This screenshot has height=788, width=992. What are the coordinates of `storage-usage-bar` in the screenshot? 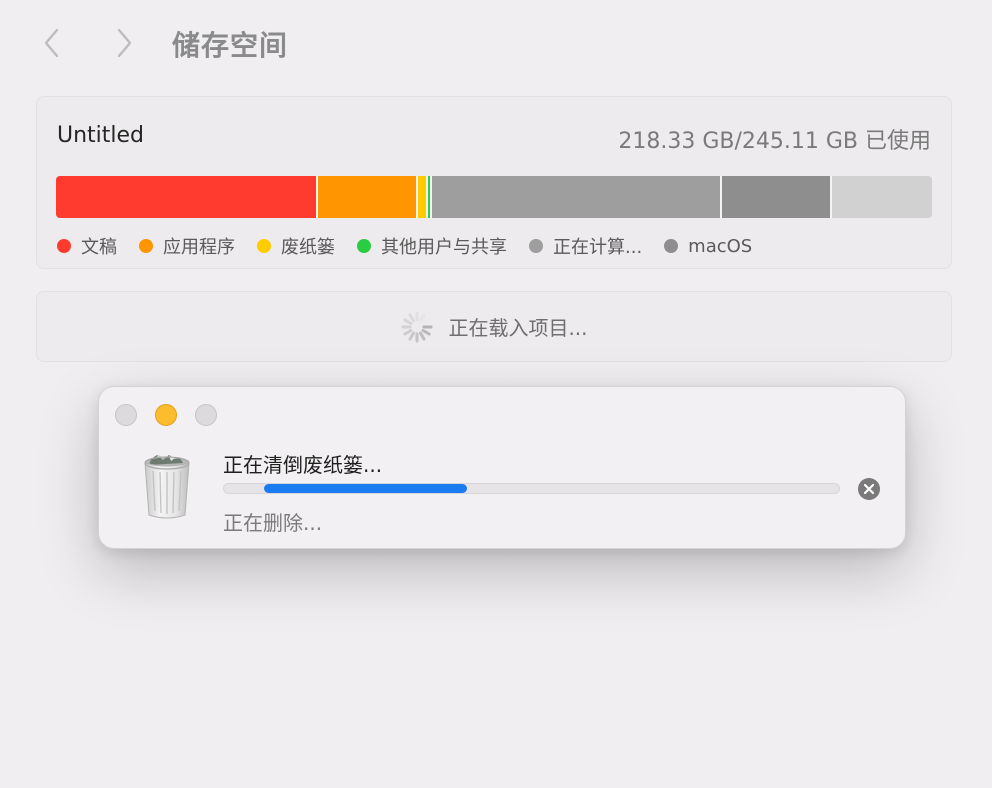 It's located at (494, 197).